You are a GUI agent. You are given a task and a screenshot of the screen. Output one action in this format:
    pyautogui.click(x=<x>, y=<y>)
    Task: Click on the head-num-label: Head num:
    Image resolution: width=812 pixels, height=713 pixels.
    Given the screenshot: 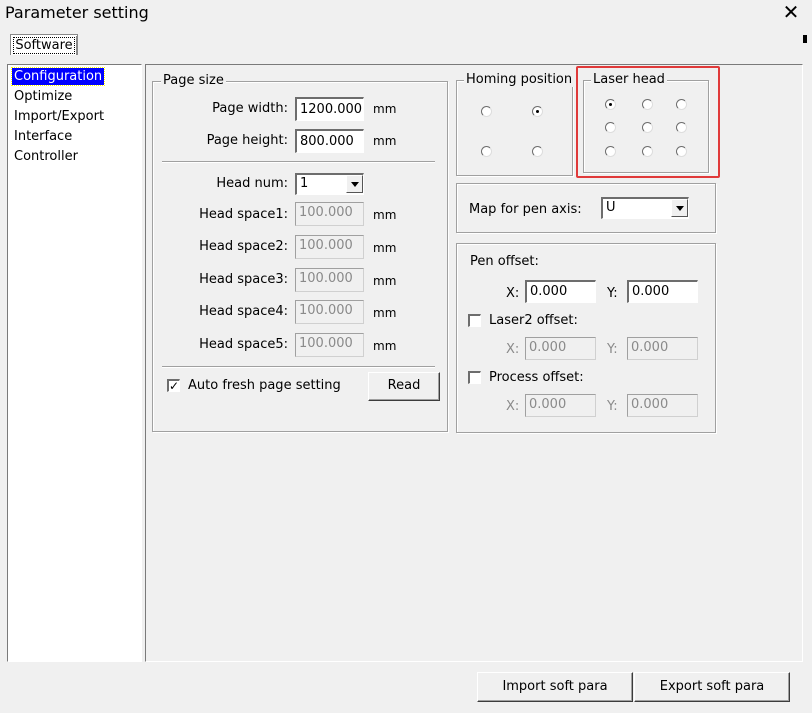 What is the action you would take?
    pyautogui.click(x=252, y=183)
    